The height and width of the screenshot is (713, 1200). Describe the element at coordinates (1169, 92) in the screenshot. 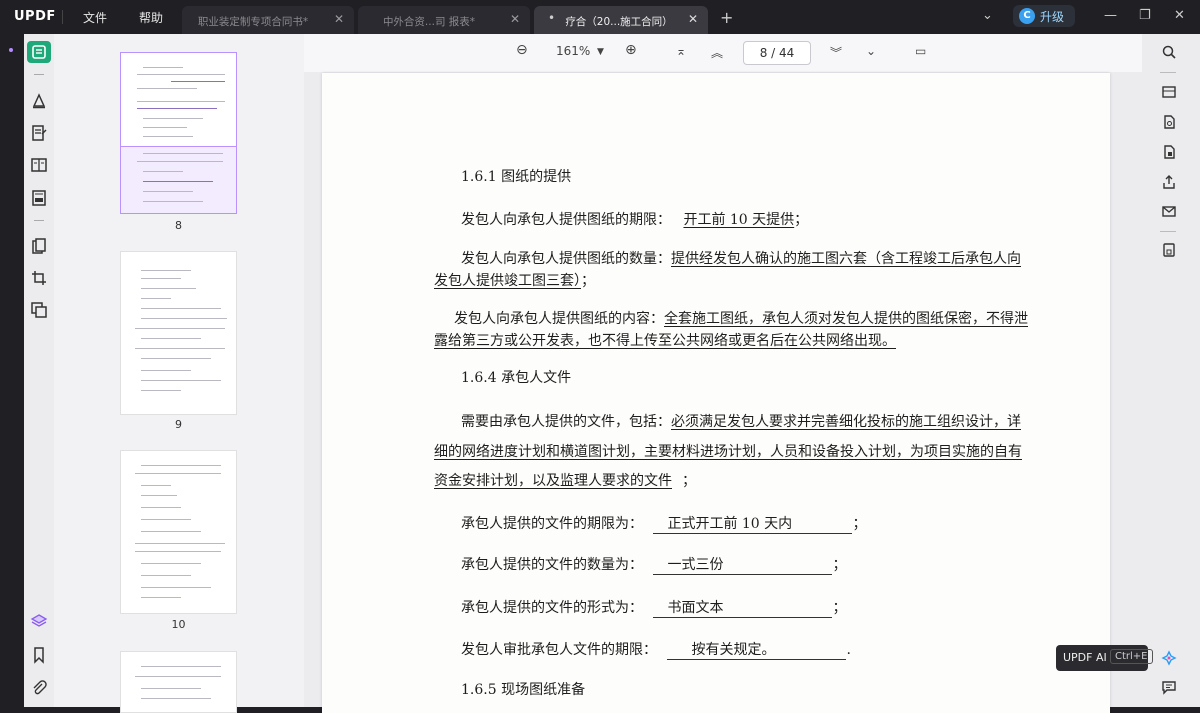

I see `ocr-icon` at that location.